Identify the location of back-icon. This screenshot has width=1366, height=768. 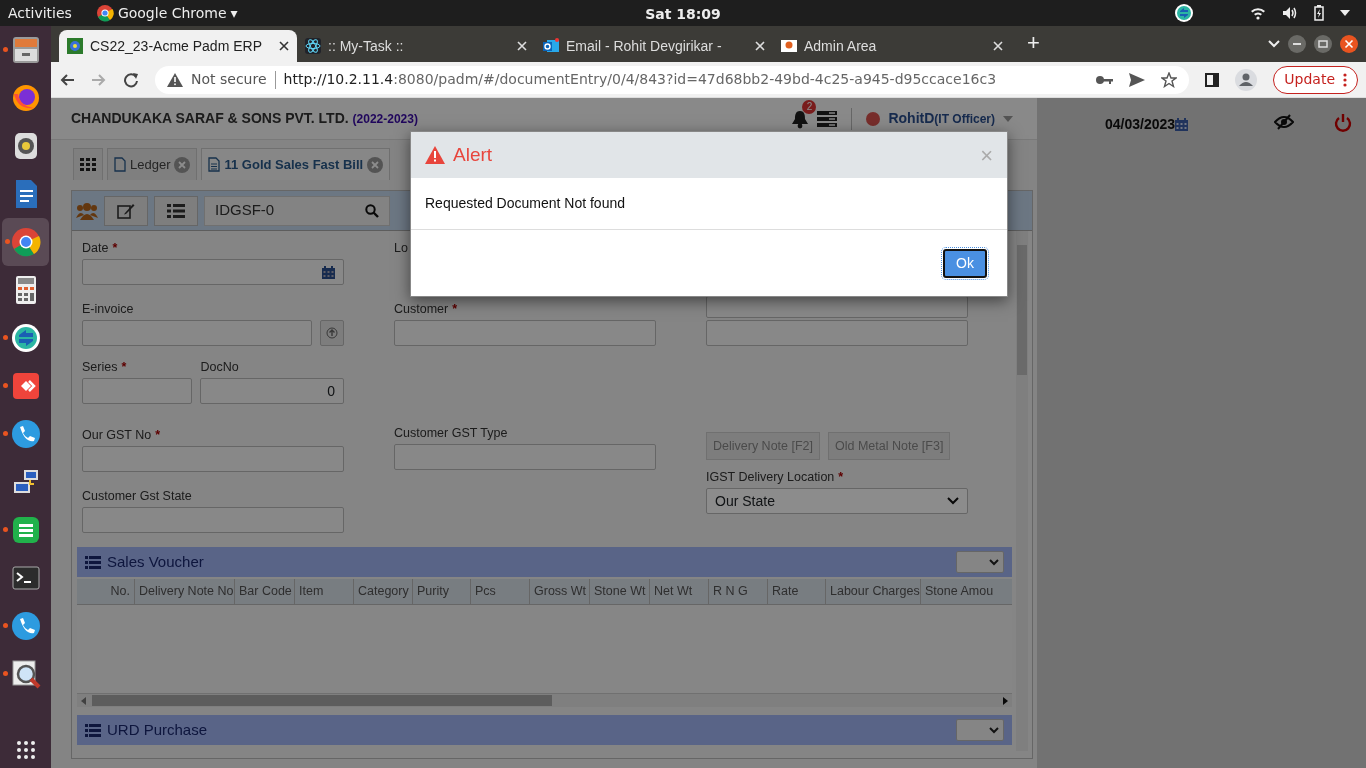
(67, 79).